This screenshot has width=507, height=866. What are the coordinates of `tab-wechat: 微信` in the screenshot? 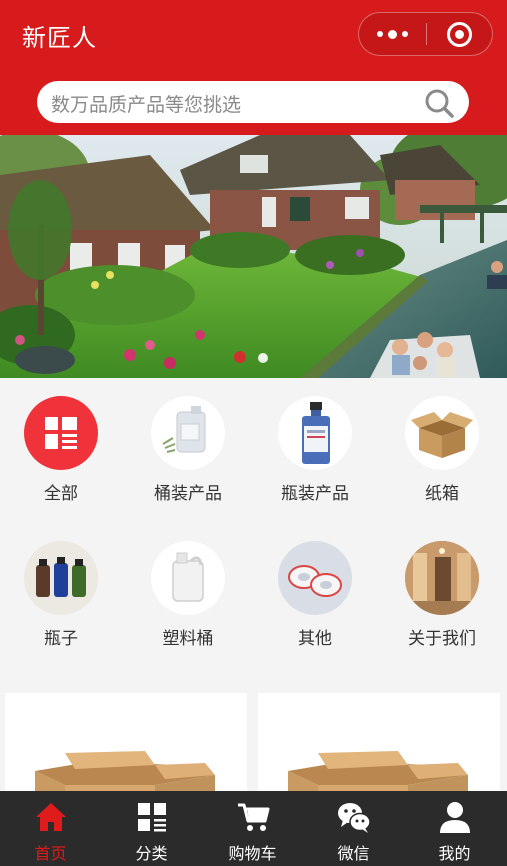 It's located at (353, 828).